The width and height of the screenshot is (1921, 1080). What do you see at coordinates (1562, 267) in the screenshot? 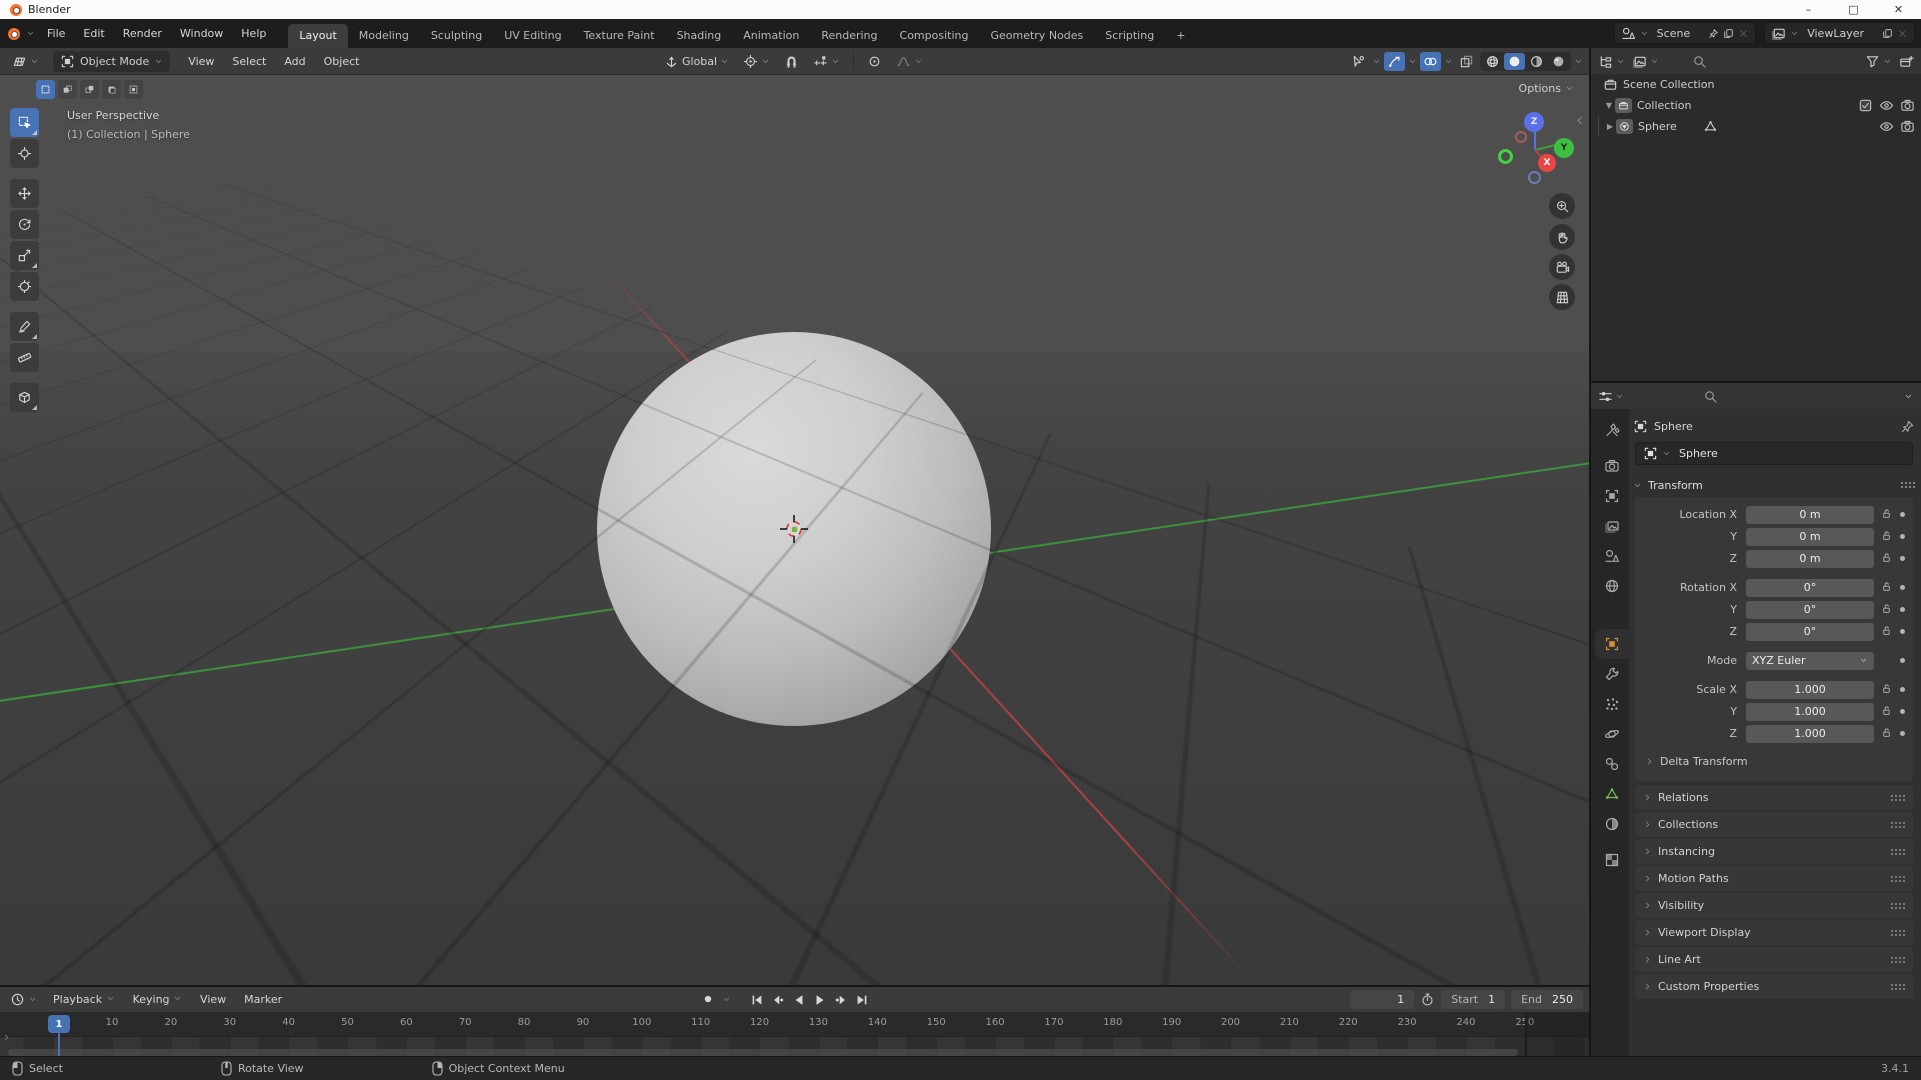
I see `camera-view-button` at bounding box center [1562, 267].